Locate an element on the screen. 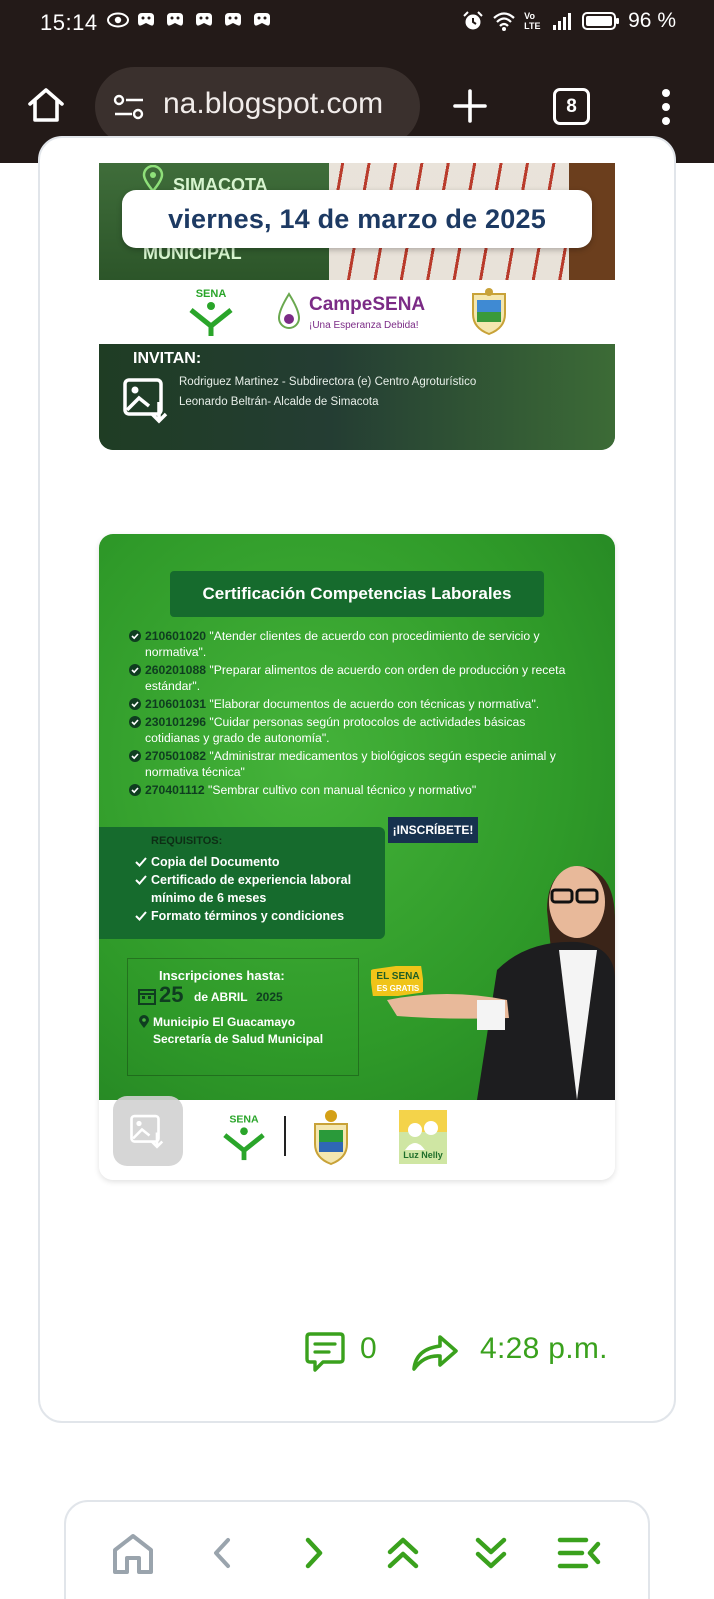 The width and height of the screenshot is (714, 1599). image-download-button is located at coordinates (148, 1131).